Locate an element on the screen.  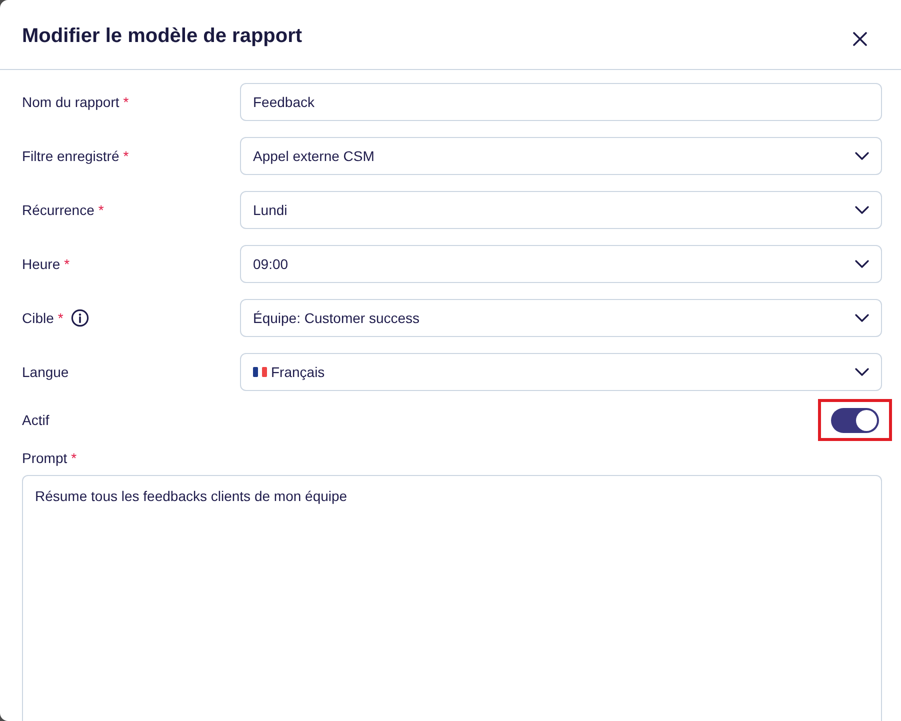
field-label: Cible is located at coordinates (38, 318).